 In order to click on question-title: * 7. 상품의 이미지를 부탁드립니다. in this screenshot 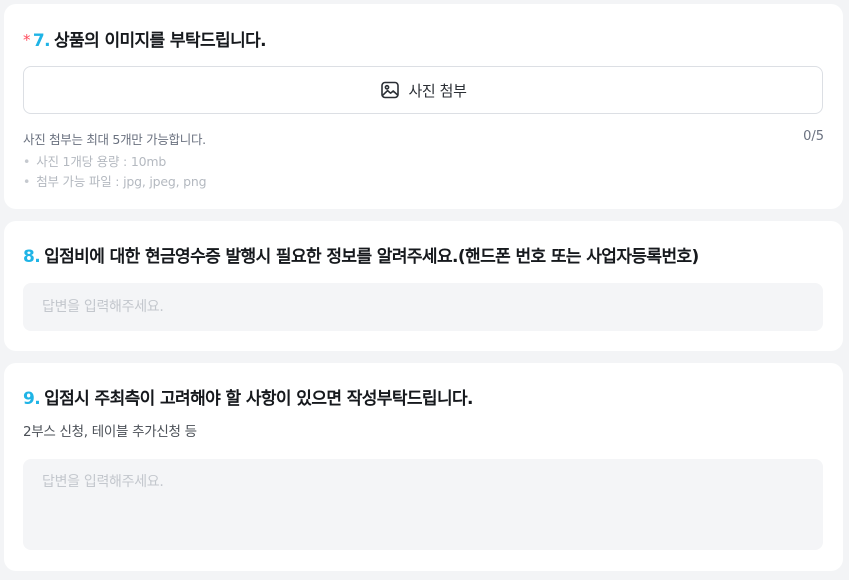, I will do `click(145, 38)`.